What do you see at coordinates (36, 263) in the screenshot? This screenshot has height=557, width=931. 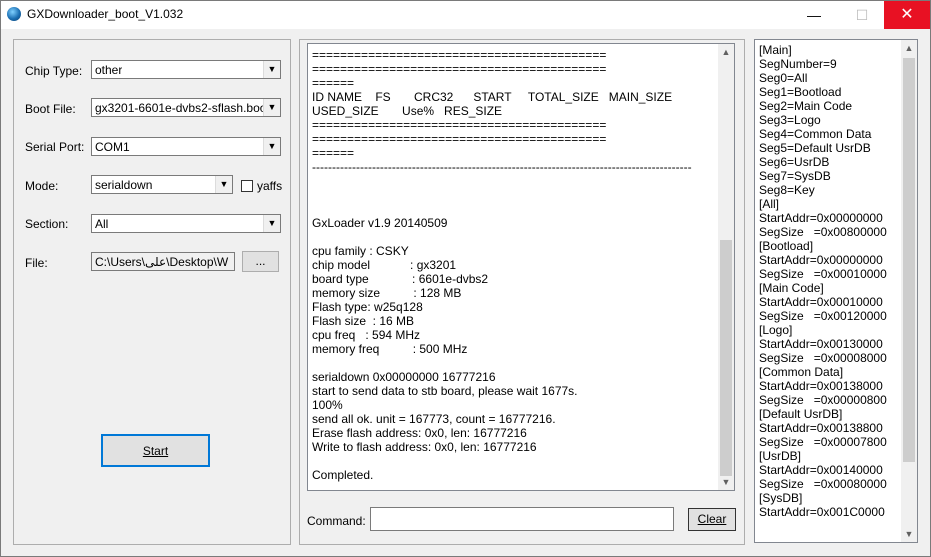 I see `file-label: File:` at bounding box center [36, 263].